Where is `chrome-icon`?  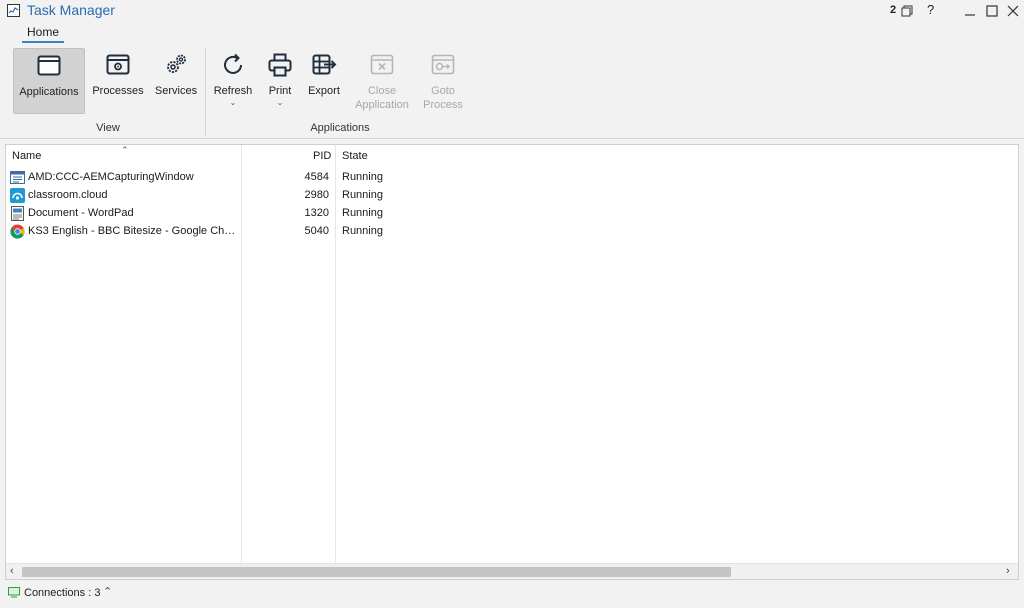
chrome-icon is located at coordinates (17, 231).